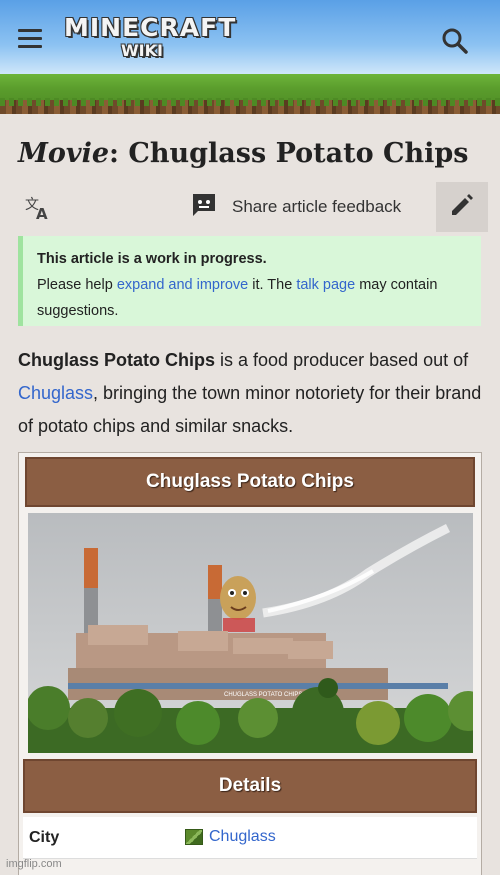 The height and width of the screenshot is (875, 500). Describe the element at coordinates (64, 153) in the screenshot. I see `title-namespace: Movie` at that location.